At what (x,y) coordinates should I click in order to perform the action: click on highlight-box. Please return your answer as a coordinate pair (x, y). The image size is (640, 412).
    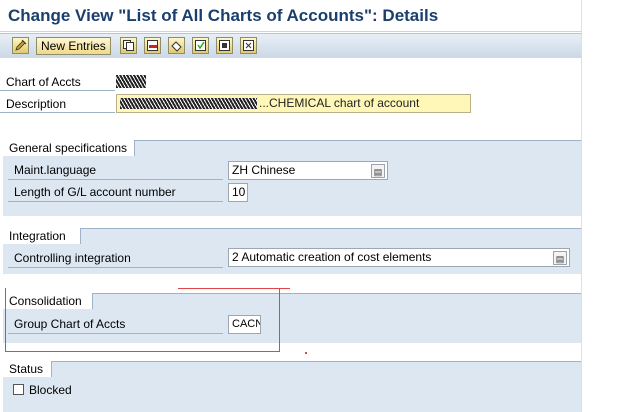
    Looking at the image, I should click on (142, 320).